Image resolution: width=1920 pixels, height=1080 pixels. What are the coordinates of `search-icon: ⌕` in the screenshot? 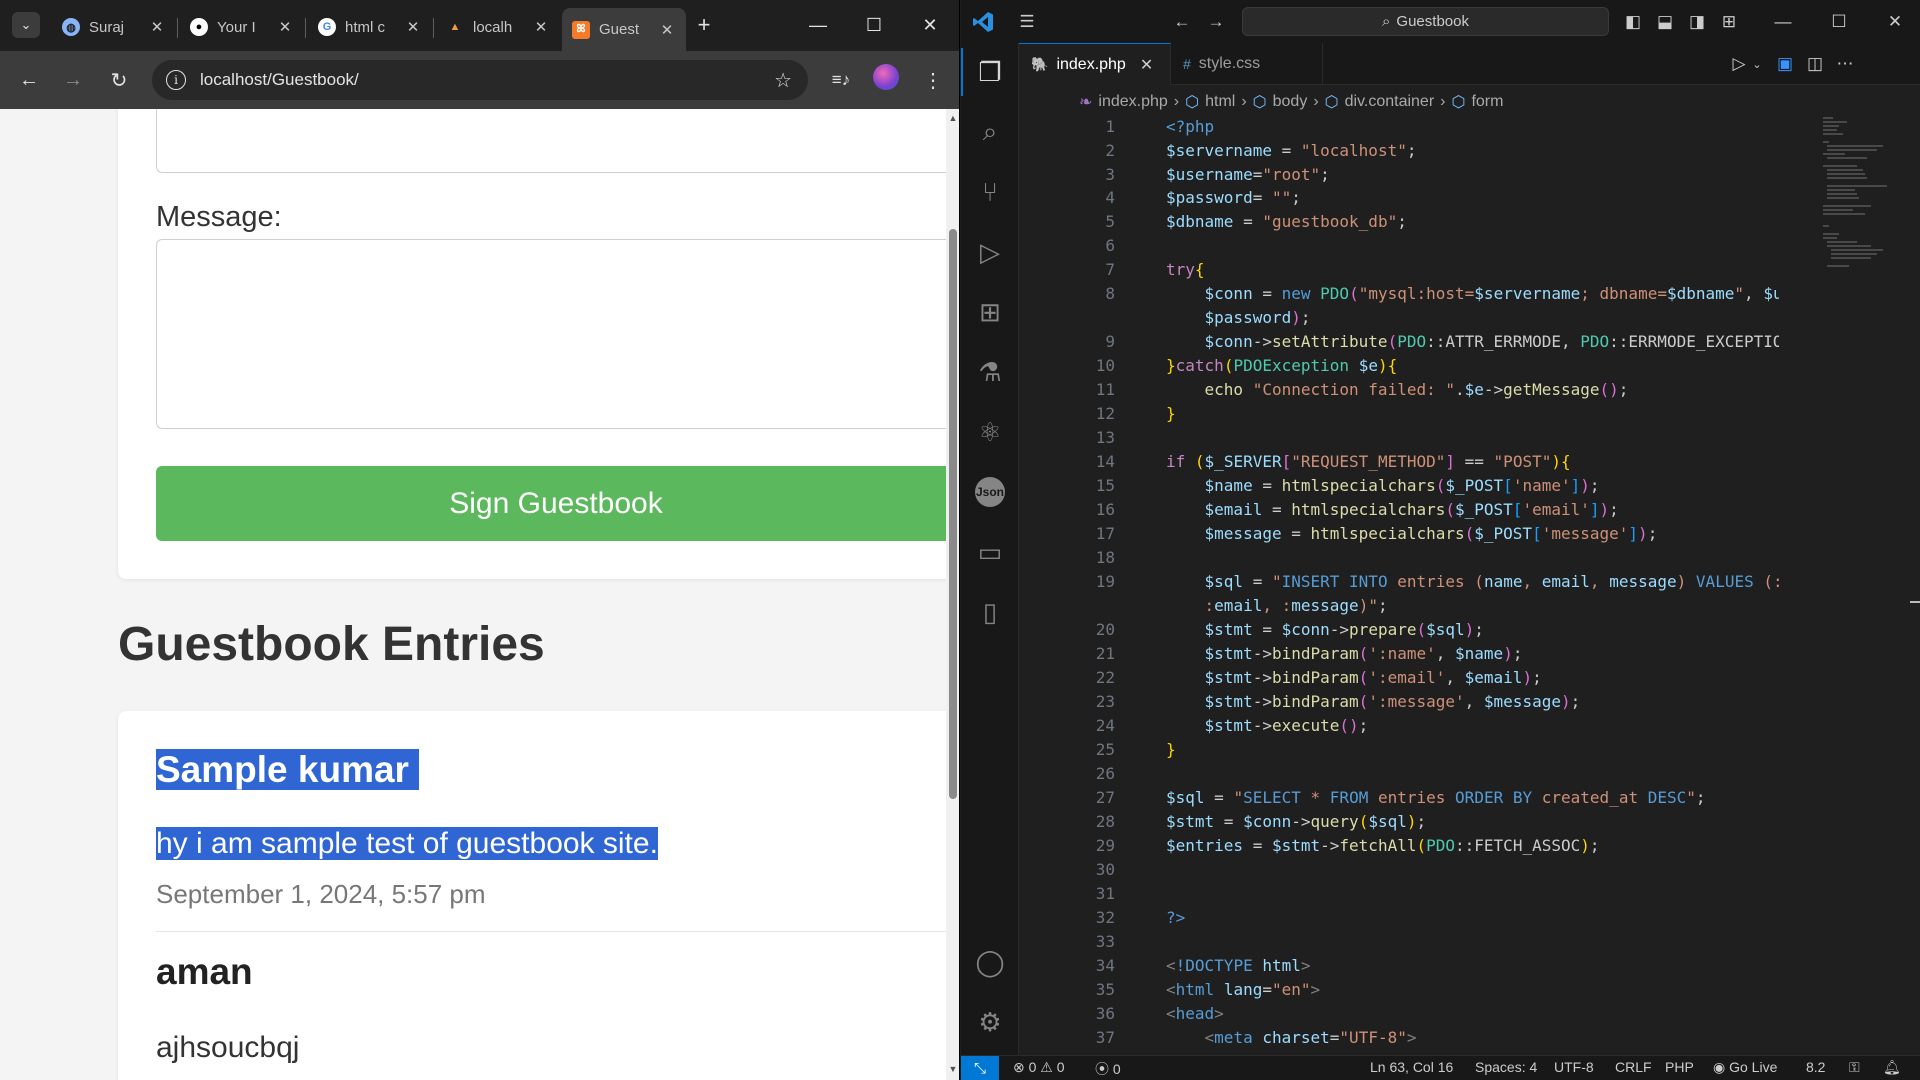 It's located at (990, 132).